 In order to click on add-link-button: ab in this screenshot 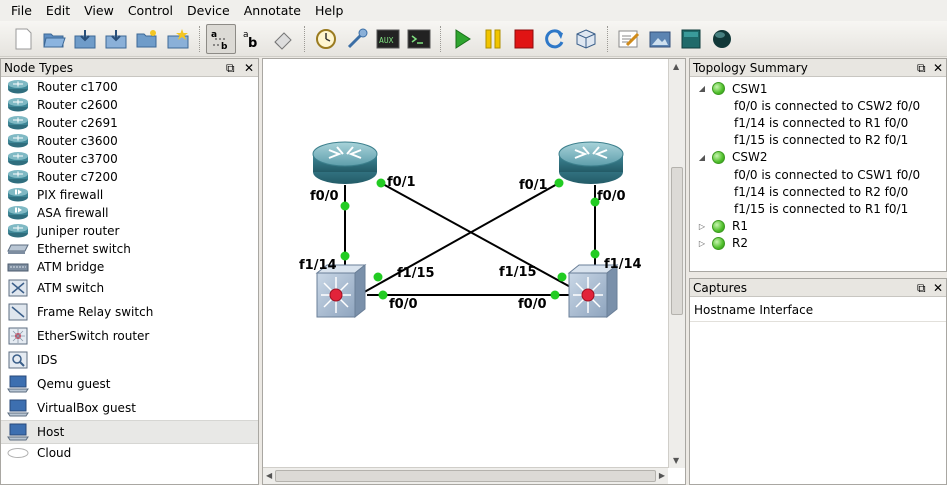, I will do `click(221, 38)`.